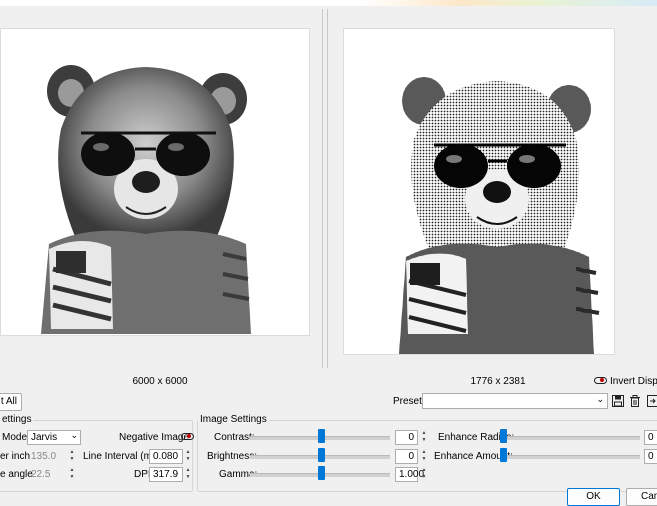 This screenshot has width=657, height=506. I want to click on line-interval-stepper: ▲▼, so click(188, 456).